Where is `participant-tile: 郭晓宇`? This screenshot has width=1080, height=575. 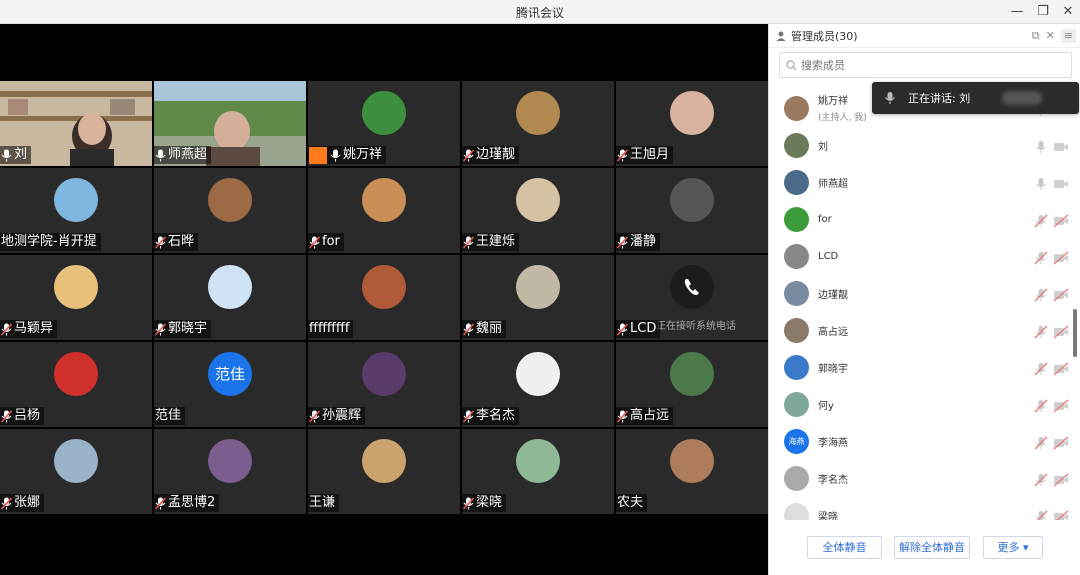 participant-tile: 郭晓宇 is located at coordinates (230, 297).